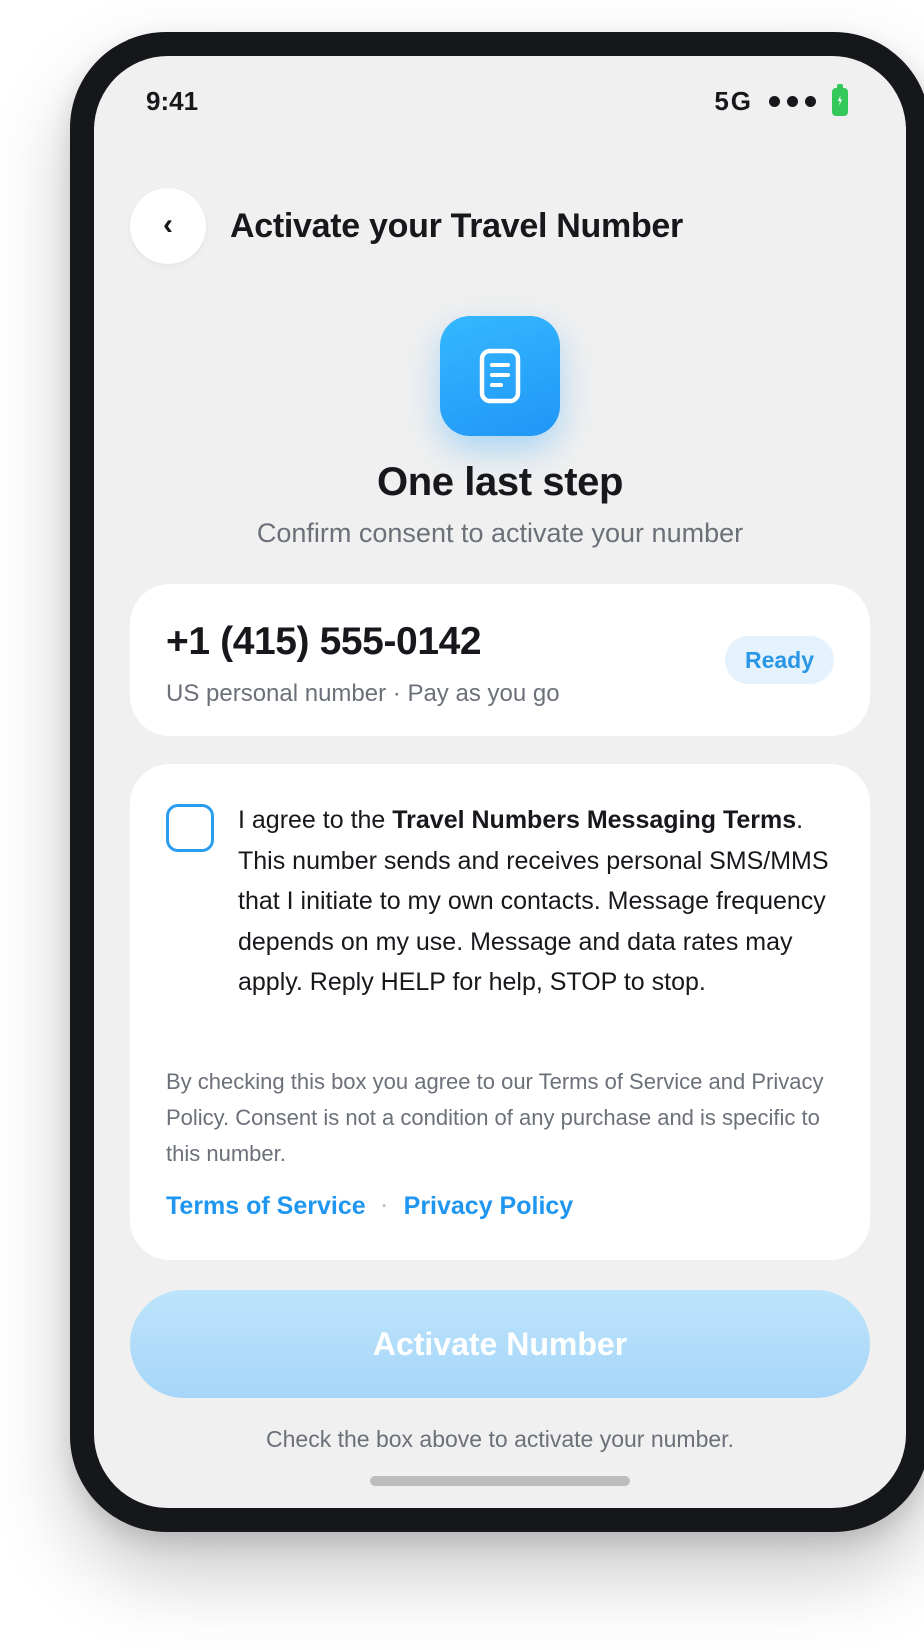 The height and width of the screenshot is (1650, 924). Describe the element at coordinates (500, 1344) in the screenshot. I see `activate-number-button: Activate Number` at that location.